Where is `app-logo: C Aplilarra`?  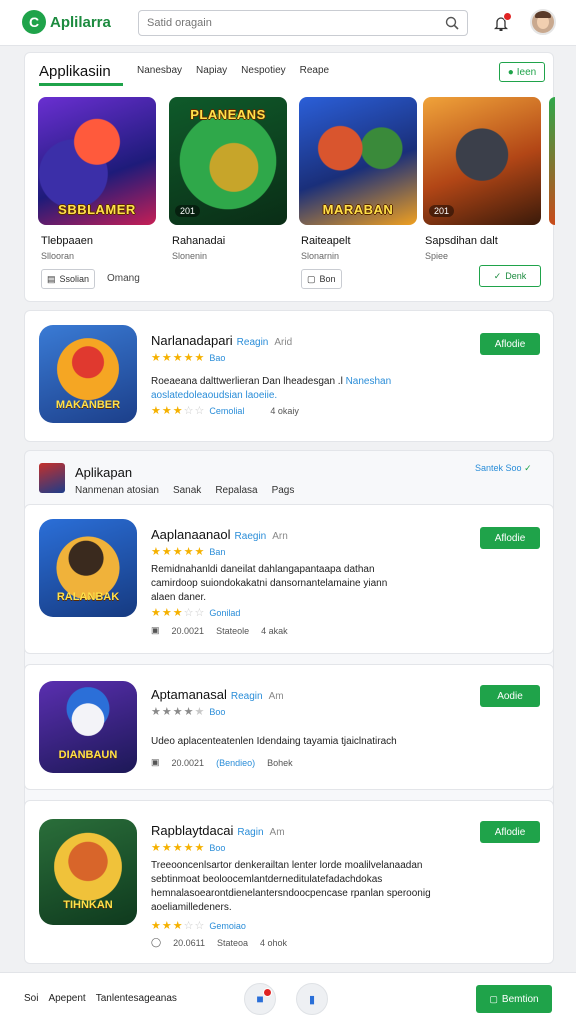
app-logo: C Aplilarra is located at coordinates (66, 22).